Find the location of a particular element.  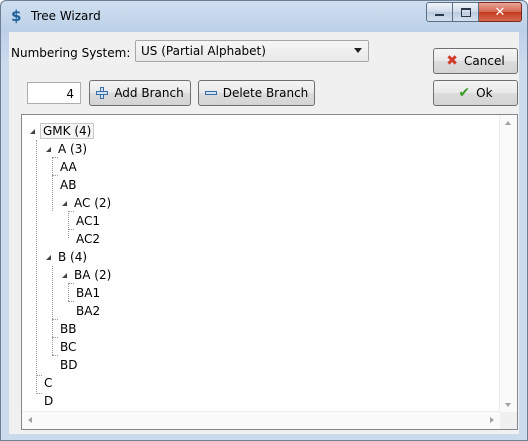

tree-node-label: BA1 is located at coordinates (88, 293).